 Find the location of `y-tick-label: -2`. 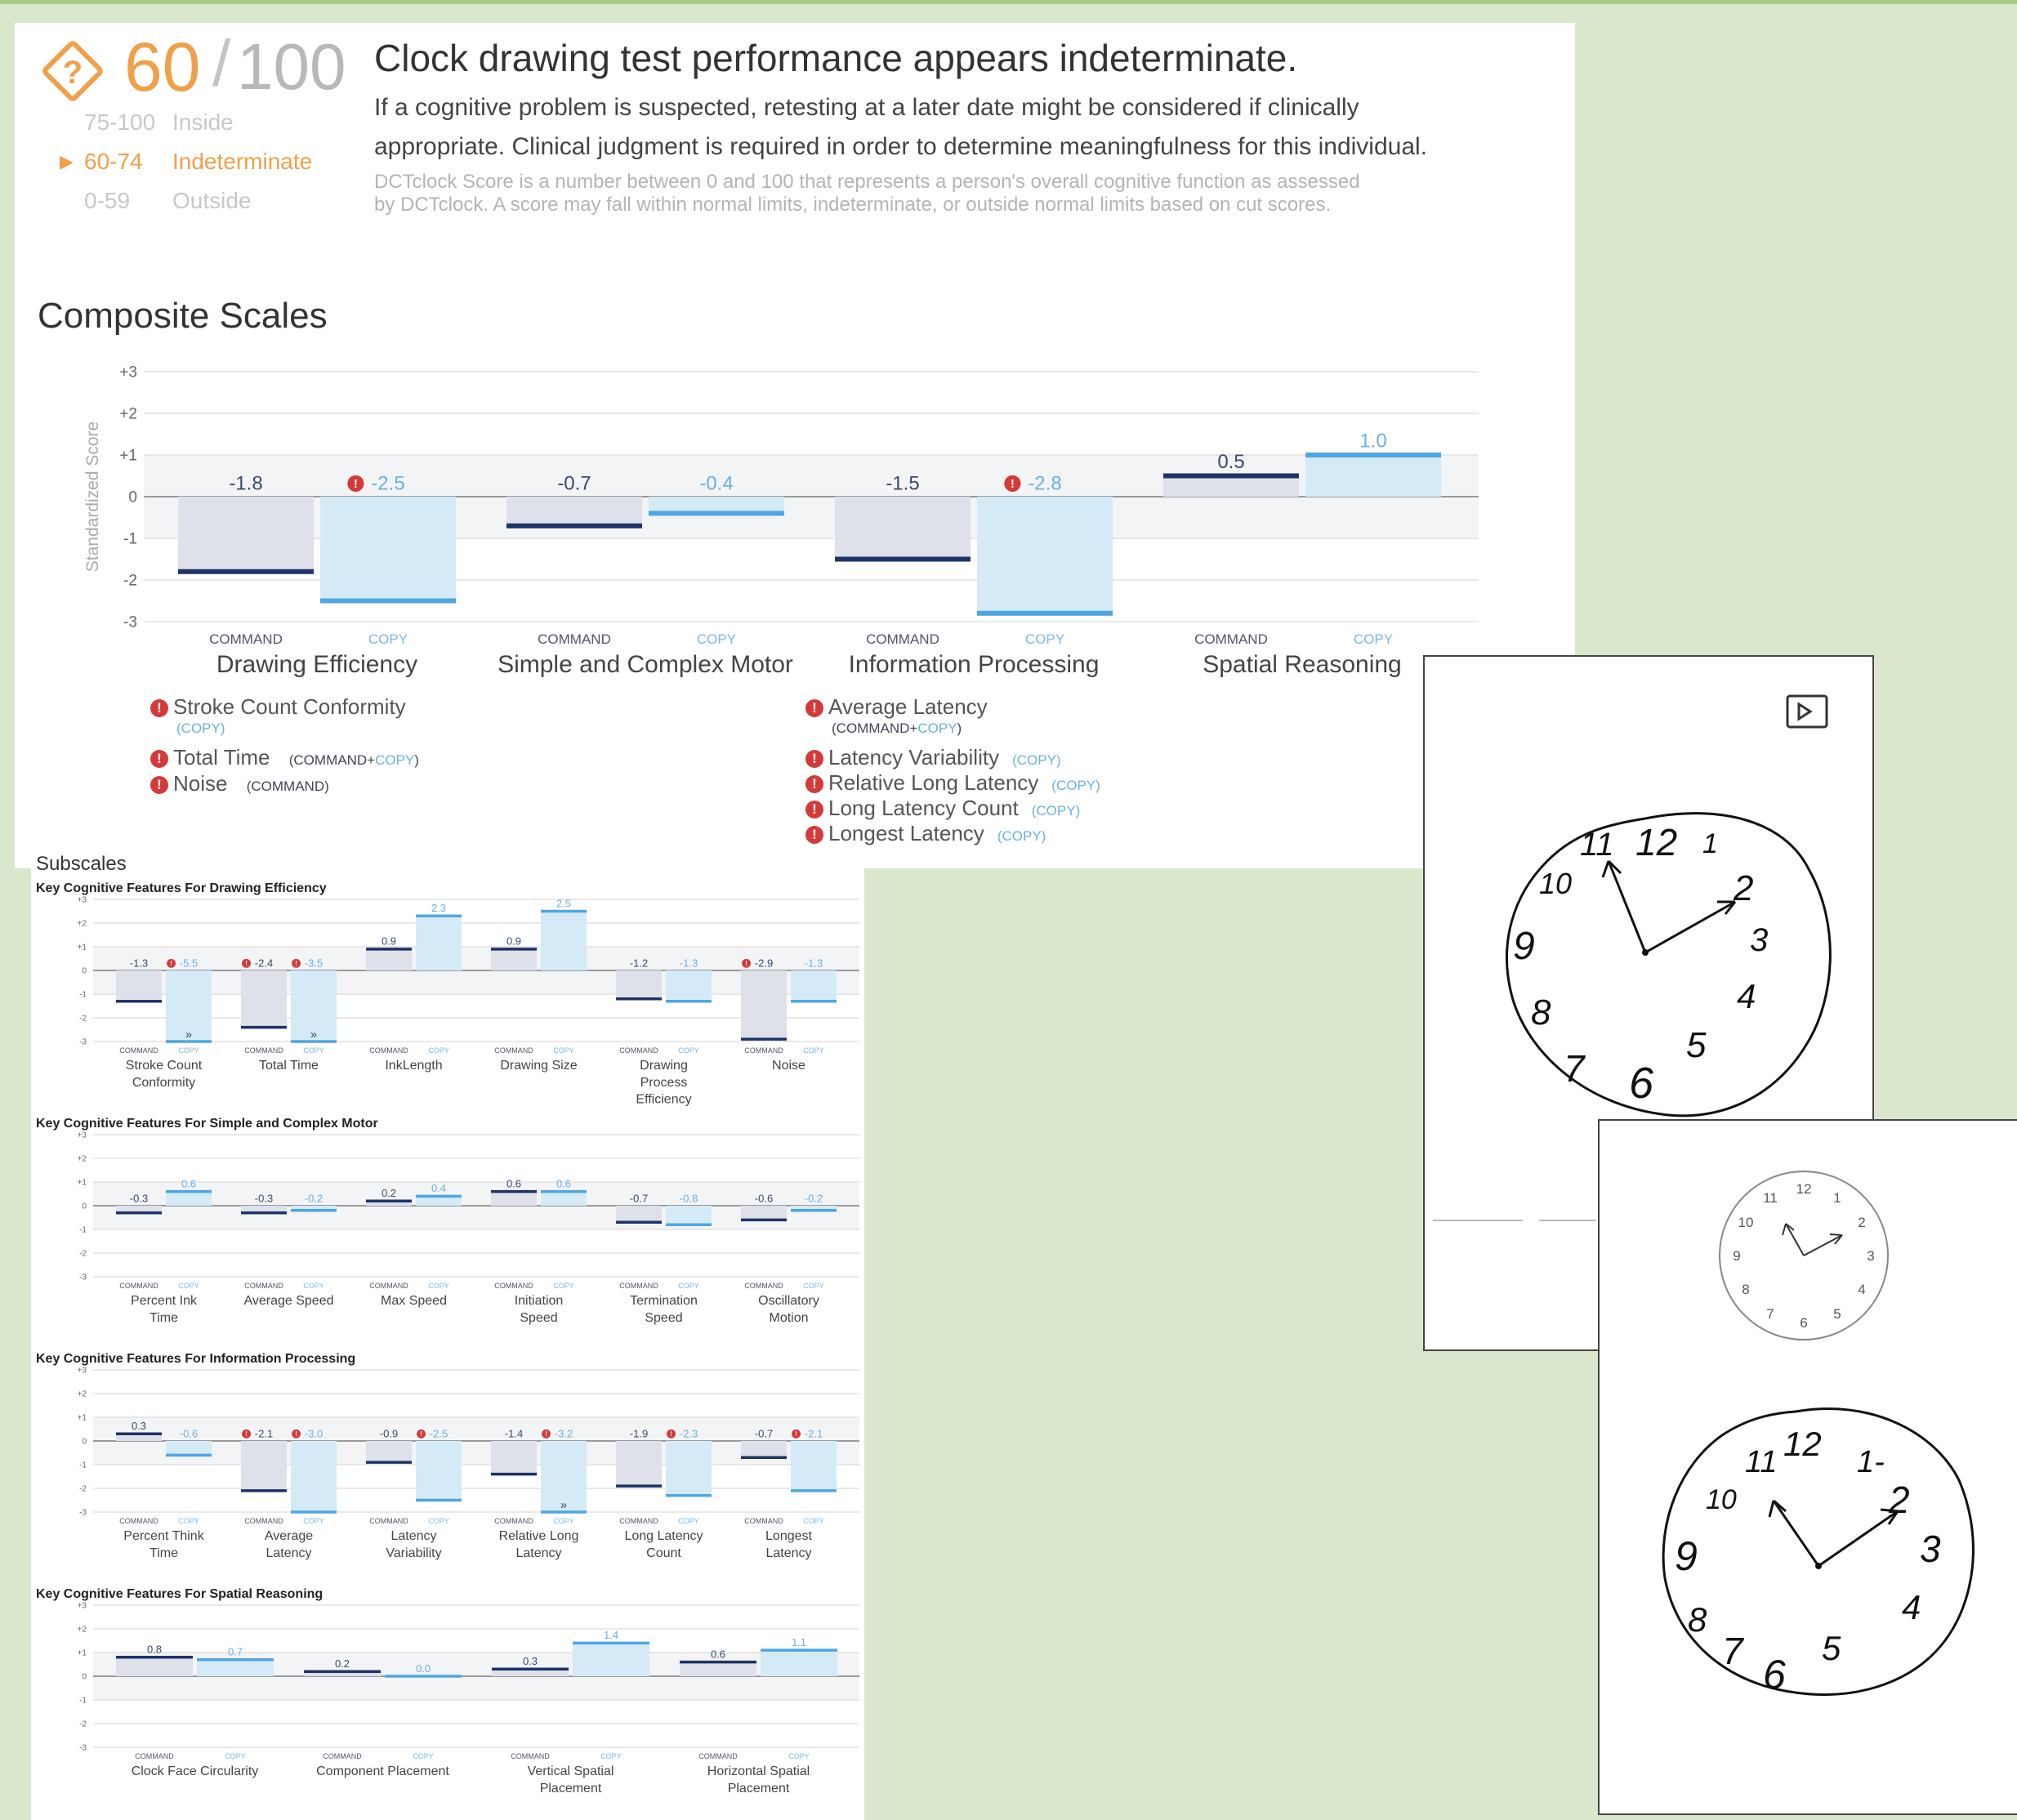

y-tick-label: -2 is located at coordinates (83, 1724).